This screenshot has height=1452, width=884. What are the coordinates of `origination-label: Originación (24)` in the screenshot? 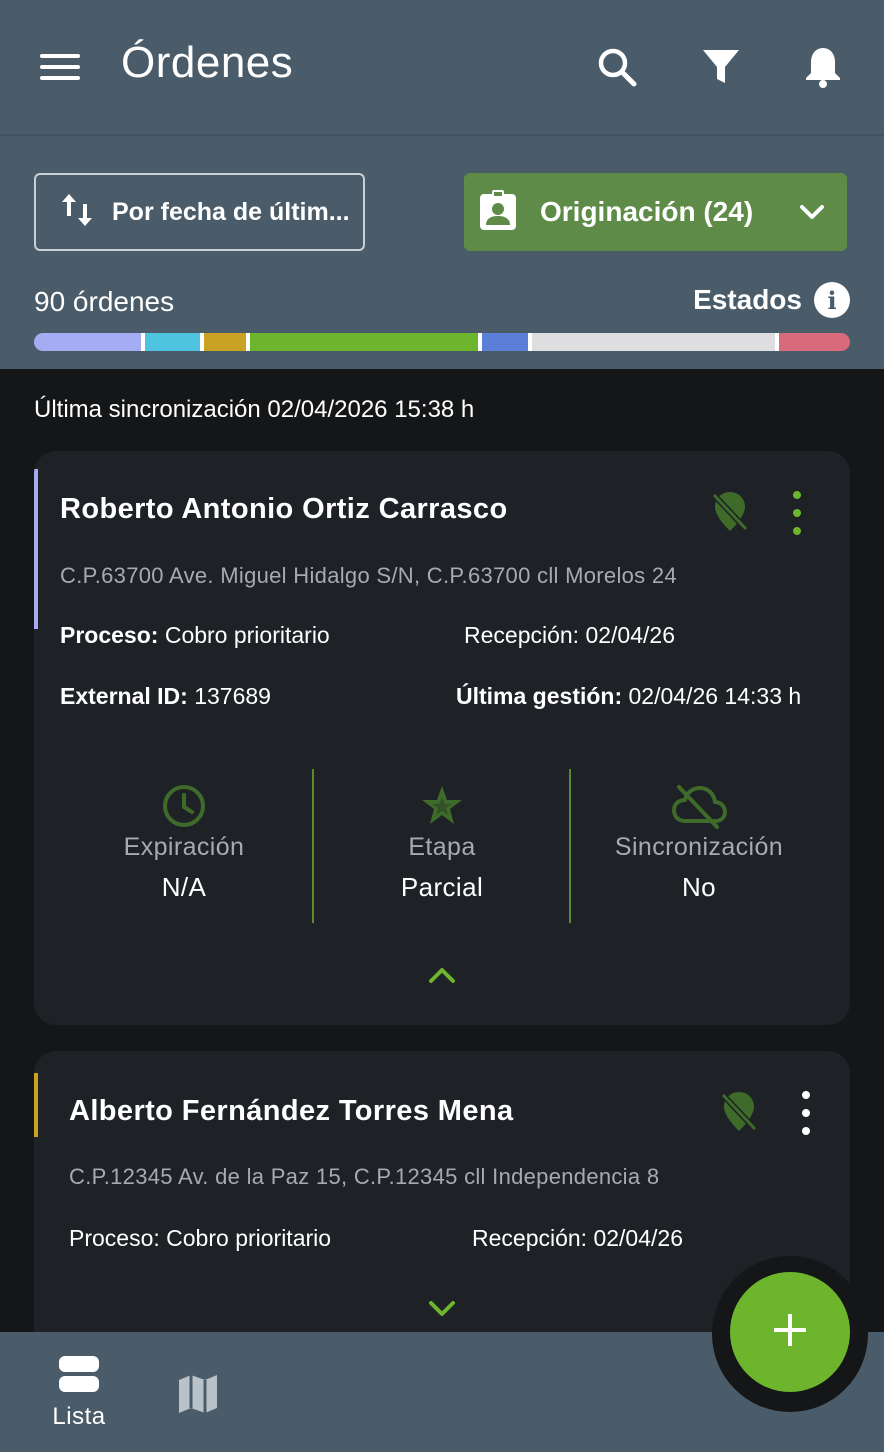 It's located at (647, 211).